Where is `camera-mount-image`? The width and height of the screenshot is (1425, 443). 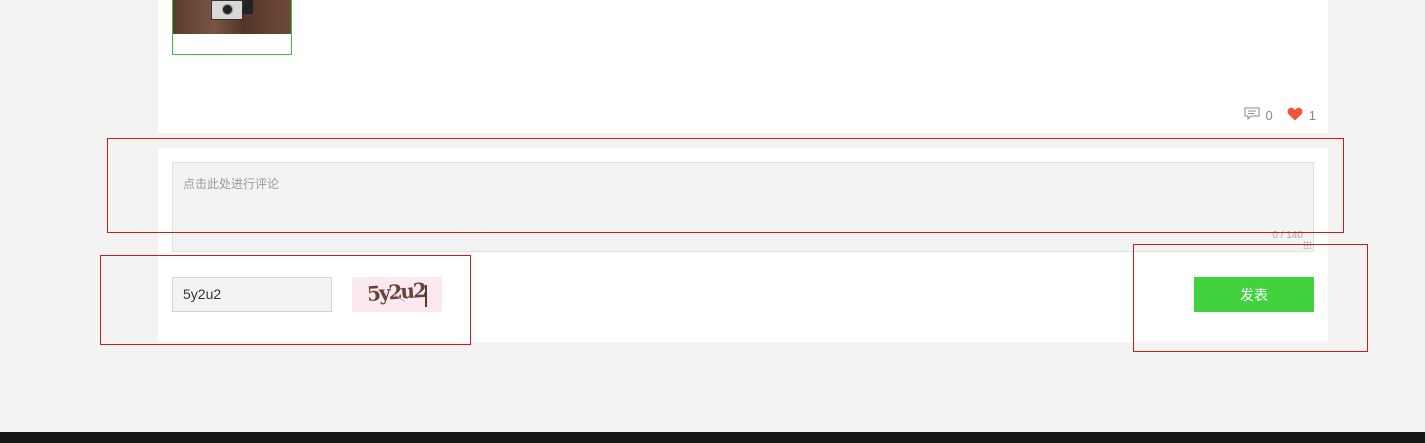
camera-mount-image is located at coordinates (248, 7).